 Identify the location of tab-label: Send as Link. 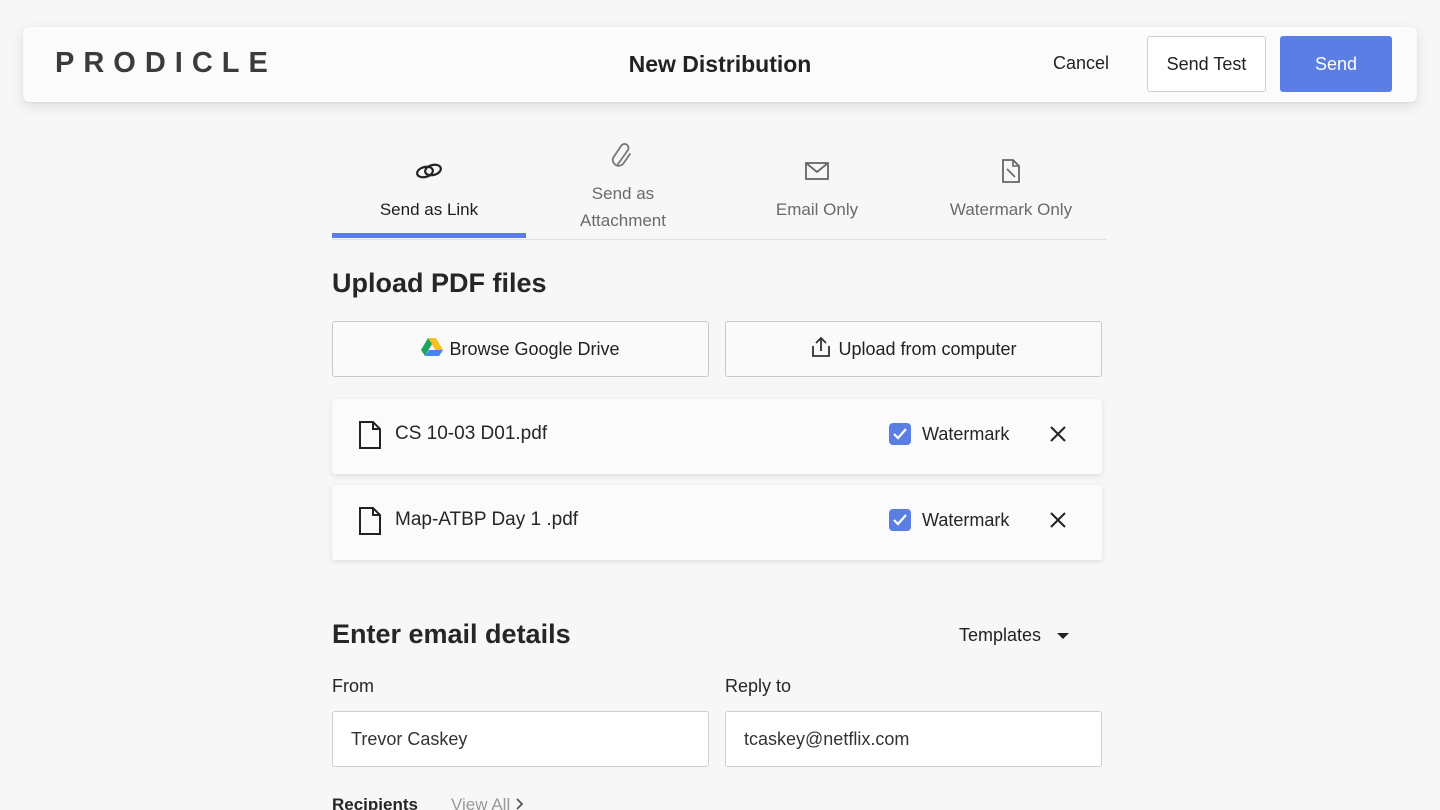
(429, 209).